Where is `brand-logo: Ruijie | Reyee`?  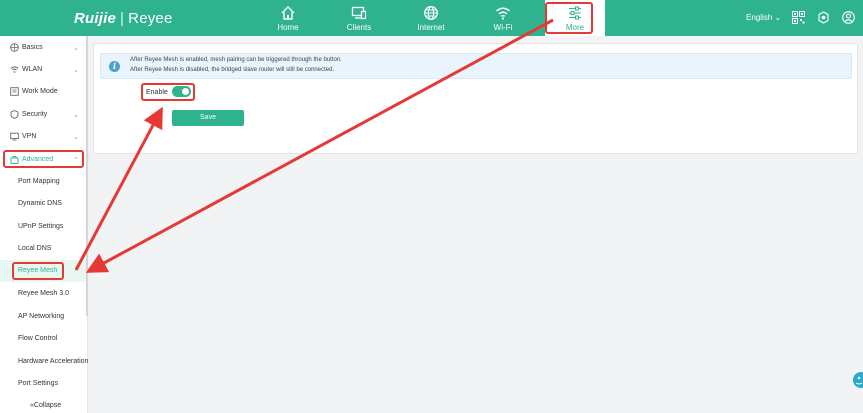 brand-logo: Ruijie | Reyee is located at coordinates (123, 18).